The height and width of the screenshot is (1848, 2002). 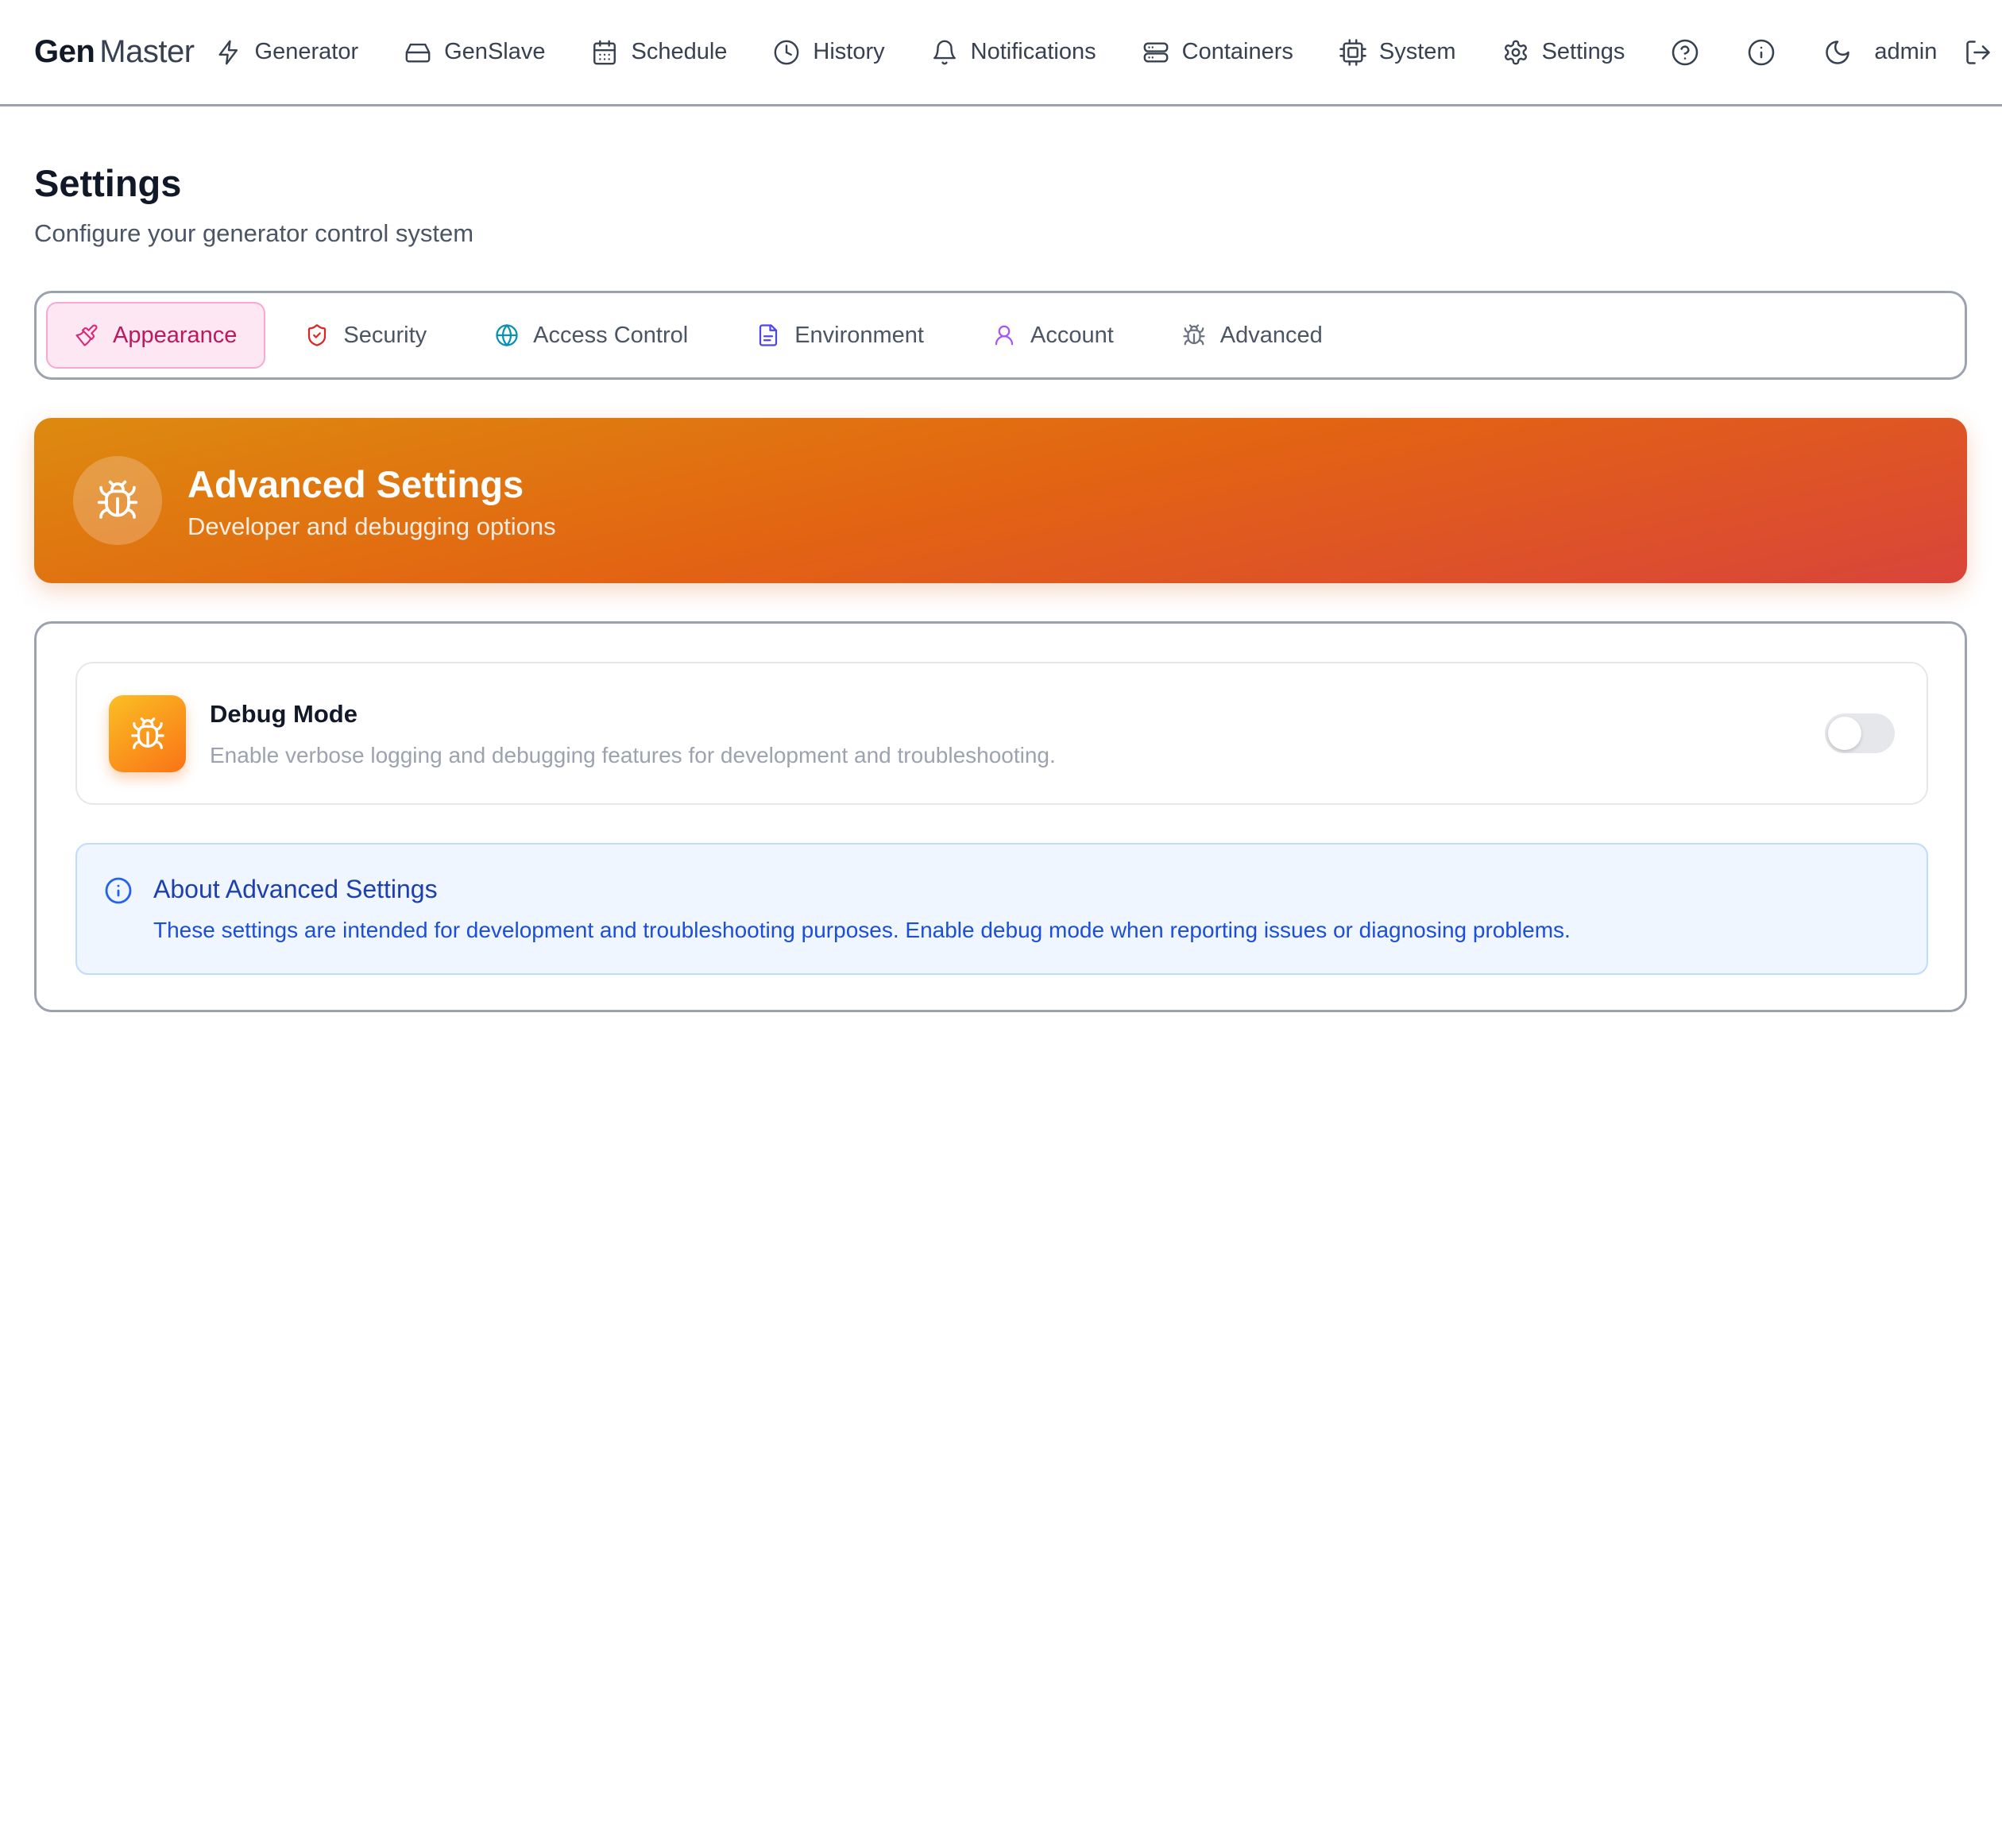 I want to click on nav-item-generator: Generator, so click(x=287, y=52).